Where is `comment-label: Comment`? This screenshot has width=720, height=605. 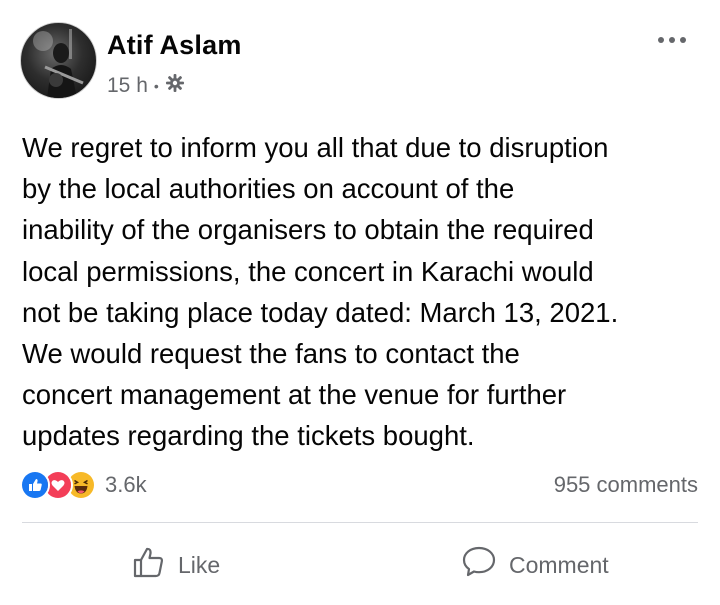
comment-label: Comment is located at coordinates (559, 564).